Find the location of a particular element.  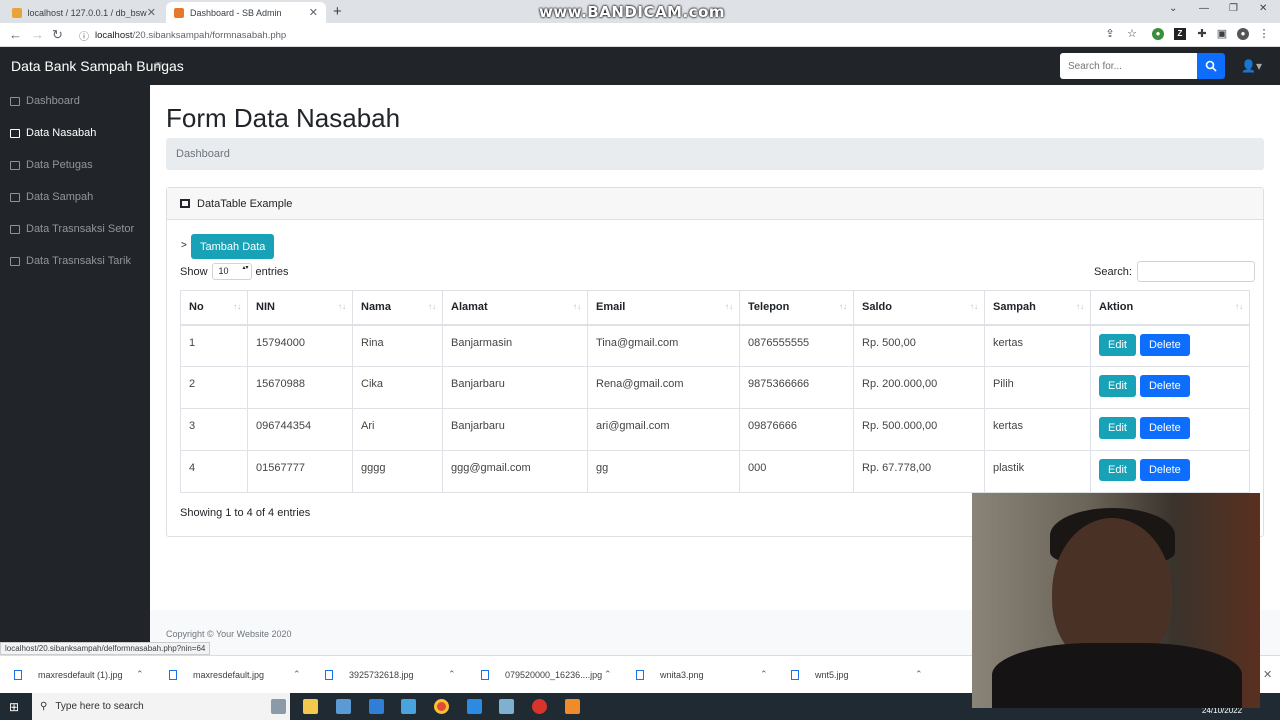

download-item: 3925732618.jpg ⌃ is located at coordinates (390, 674).